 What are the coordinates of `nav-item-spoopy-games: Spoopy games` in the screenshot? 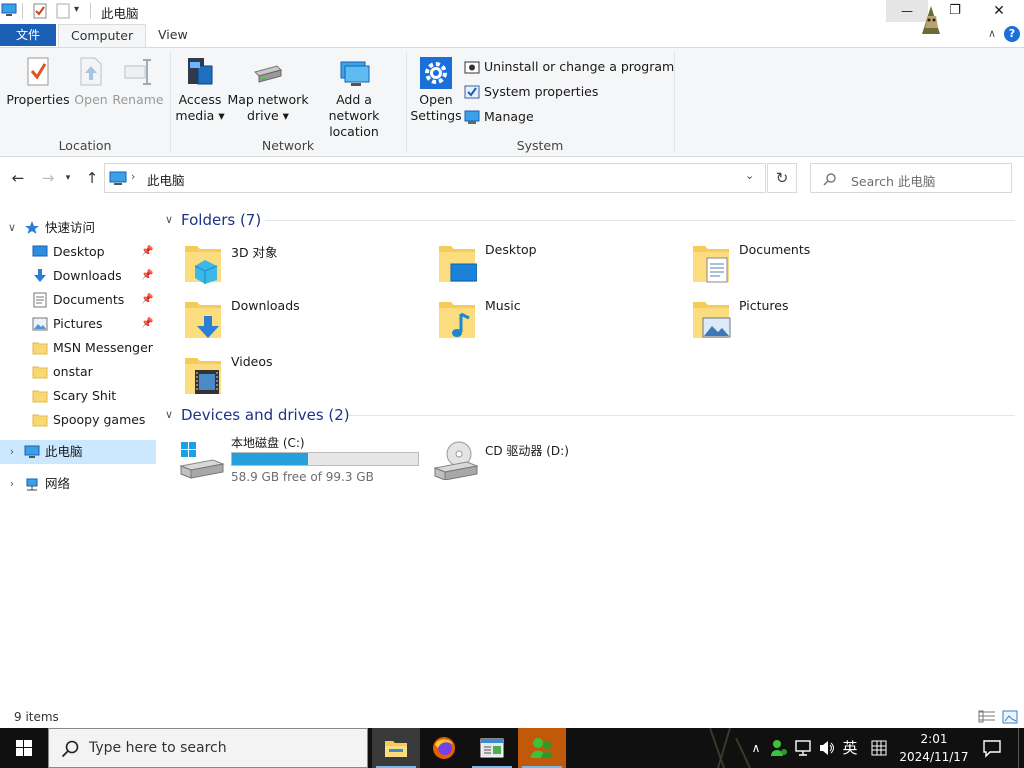 It's located at (78, 420).